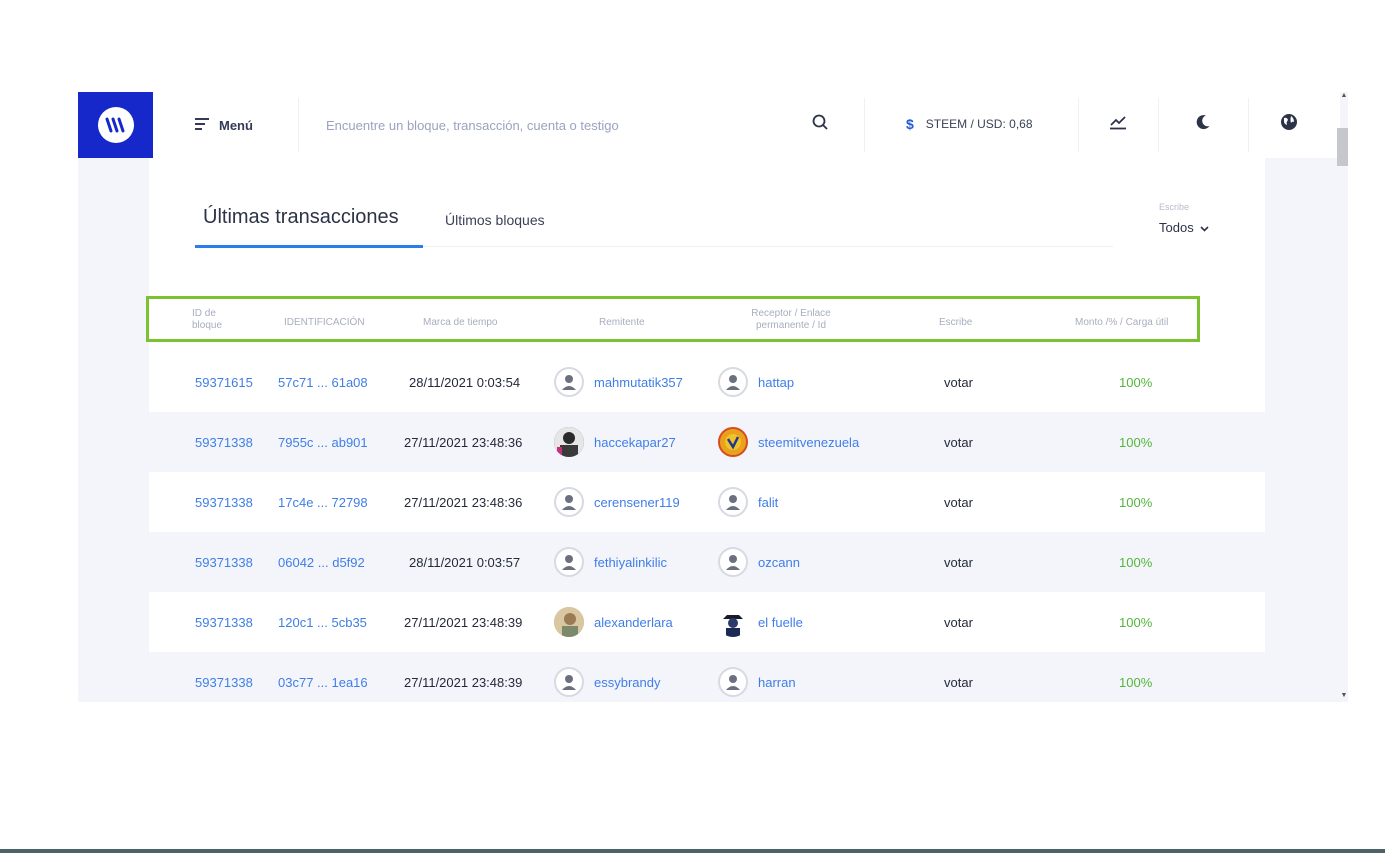  What do you see at coordinates (622, 322) in the screenshot?
I see `header-sender: Remitente` at bounding box center [622, 322].